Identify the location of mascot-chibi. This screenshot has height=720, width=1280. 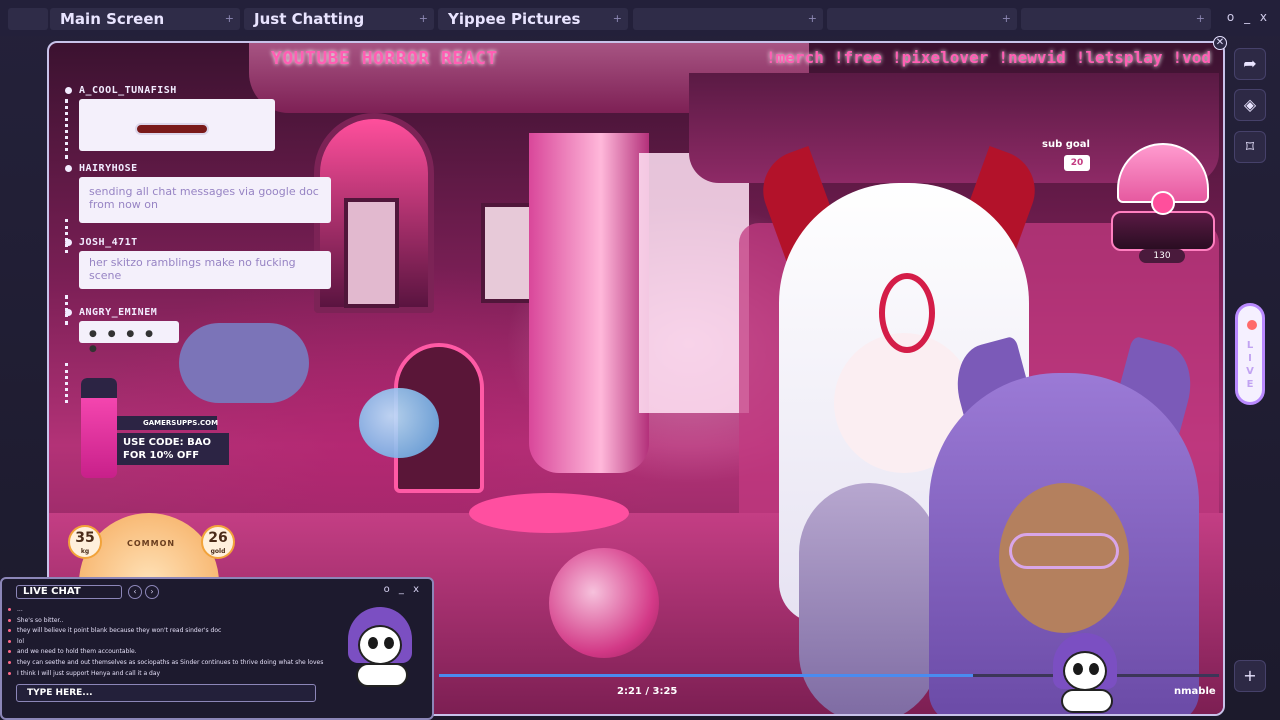
(380, 647).